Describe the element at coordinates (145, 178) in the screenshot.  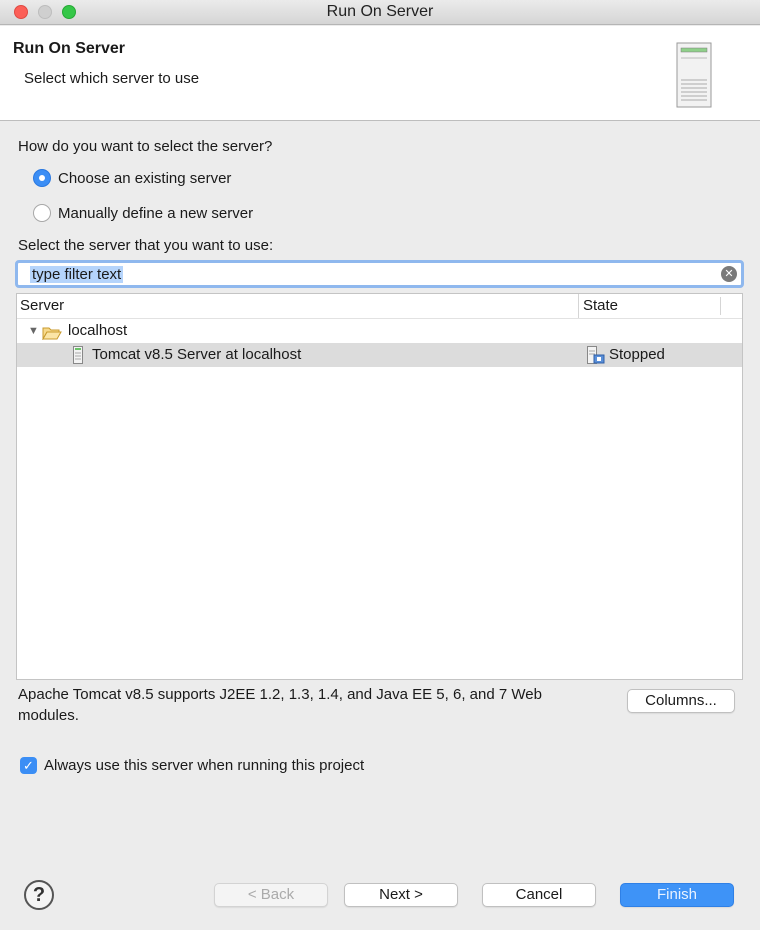
I see `radio-label: Choose an existing server` at that location.